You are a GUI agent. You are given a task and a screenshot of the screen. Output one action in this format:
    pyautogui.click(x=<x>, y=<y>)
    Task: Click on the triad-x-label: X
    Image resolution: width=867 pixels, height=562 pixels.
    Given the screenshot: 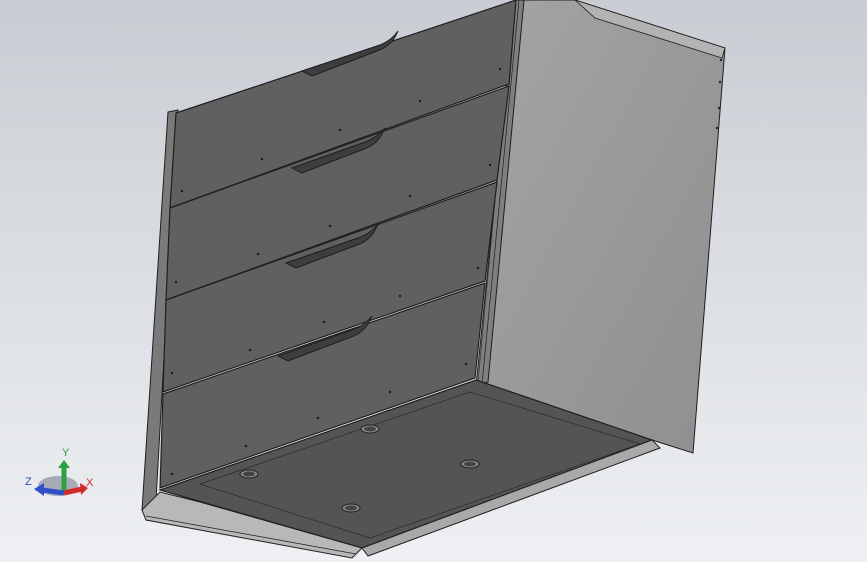 What is the action you would take?
    pyautogui.click(x=90, y=483)
    